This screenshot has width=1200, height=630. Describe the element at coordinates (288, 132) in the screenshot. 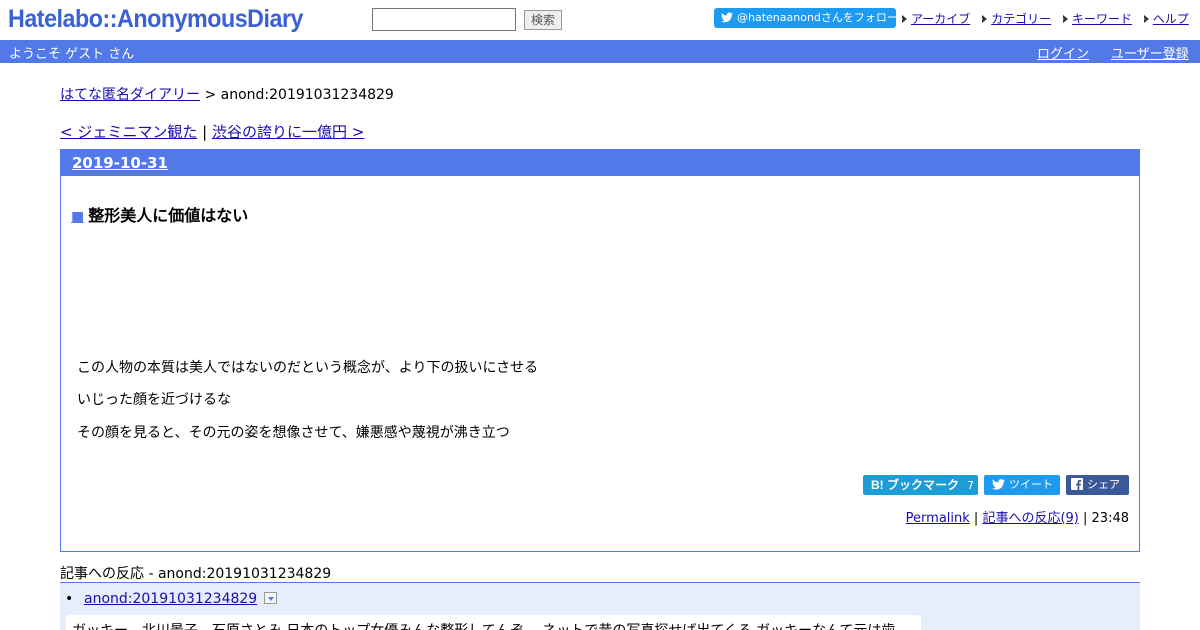

I see `next-entry-link: 渋谷の誇りに一億円 >` at that location.